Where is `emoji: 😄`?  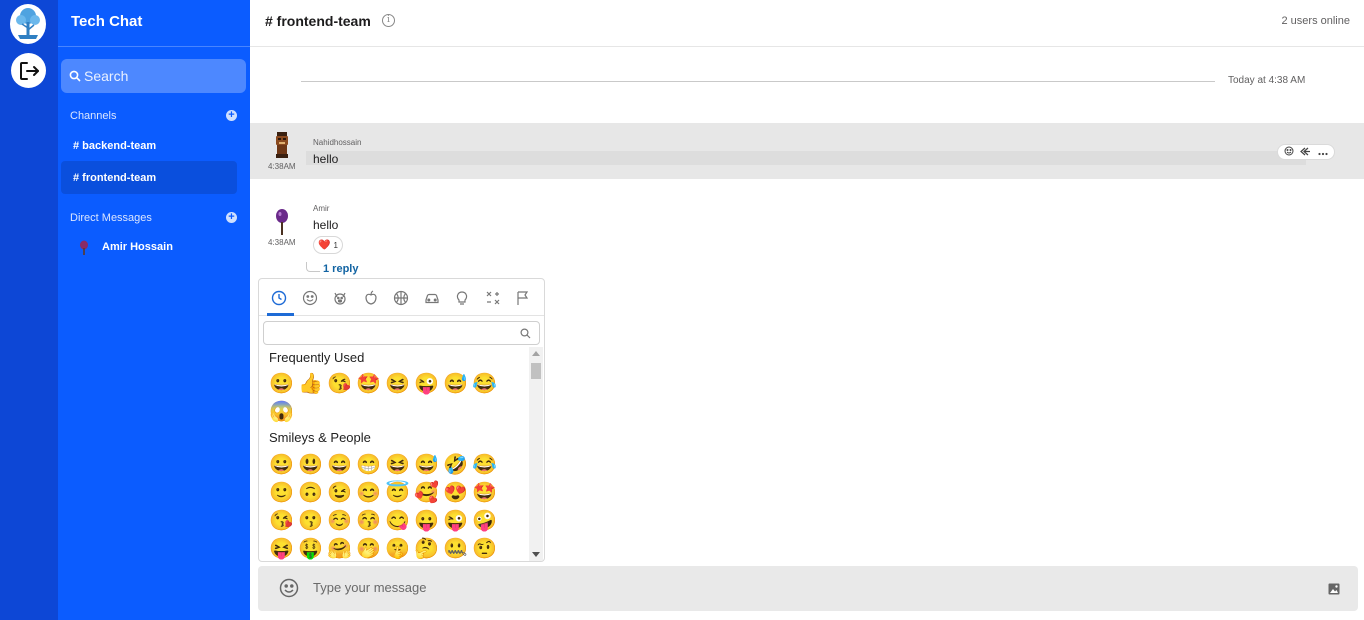
emoji: 😄 is located at coordinates (339, 465).